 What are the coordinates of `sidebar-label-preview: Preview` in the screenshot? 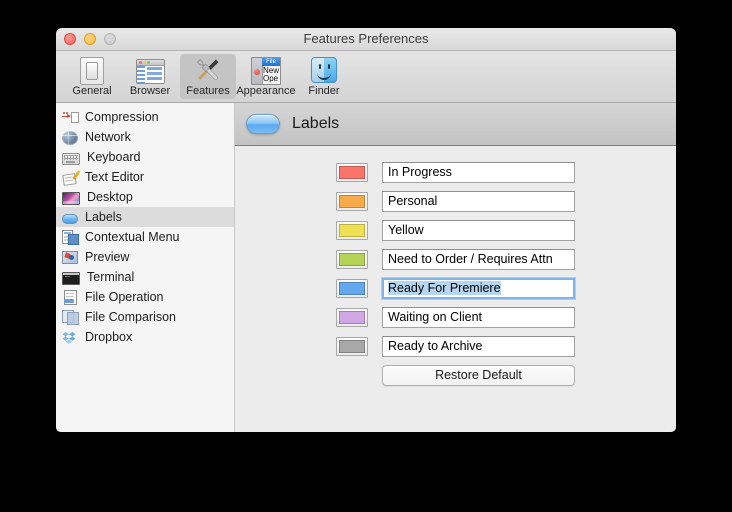 It's located at (107, 257).